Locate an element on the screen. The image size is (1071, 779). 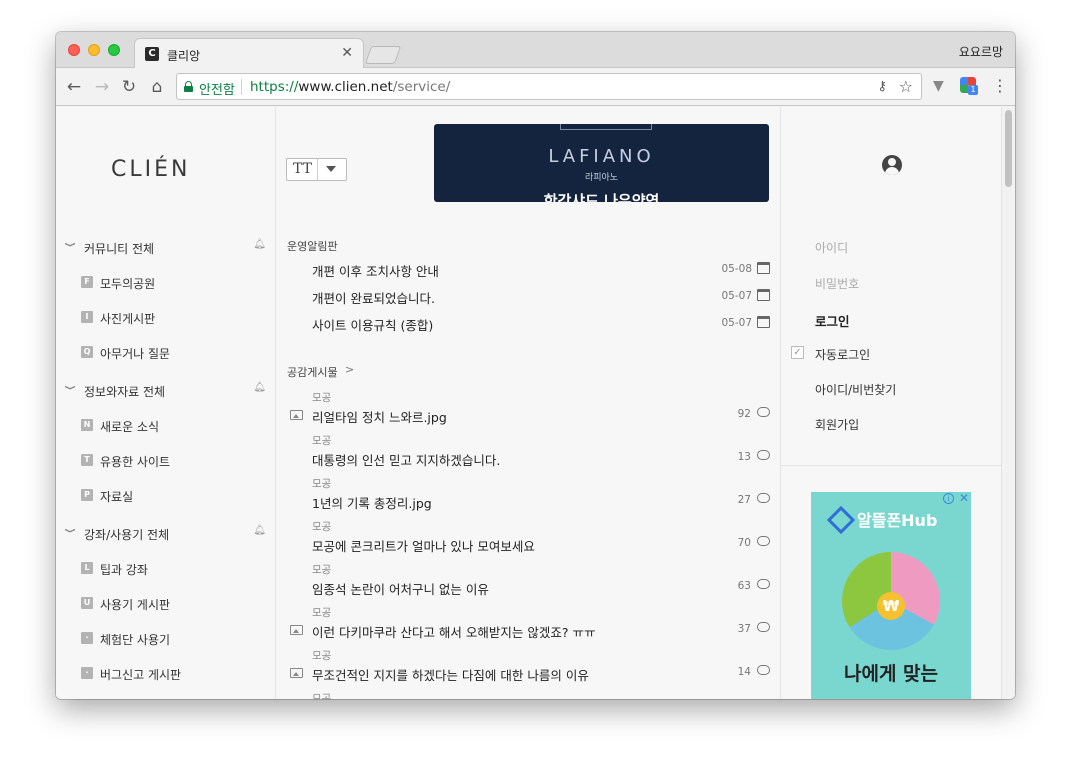
notice-item: 개편이 완료되었습니다. 05-07 is located at coordinates (541, 296).